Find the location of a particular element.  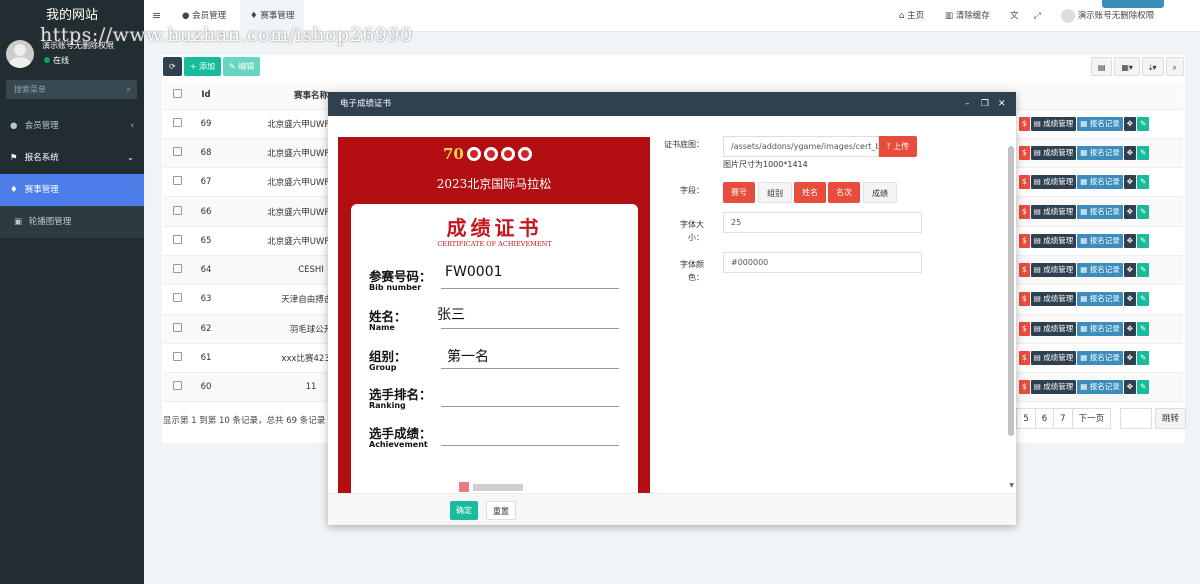

translate-icon: 文 is located at coordinates (1014, 16).